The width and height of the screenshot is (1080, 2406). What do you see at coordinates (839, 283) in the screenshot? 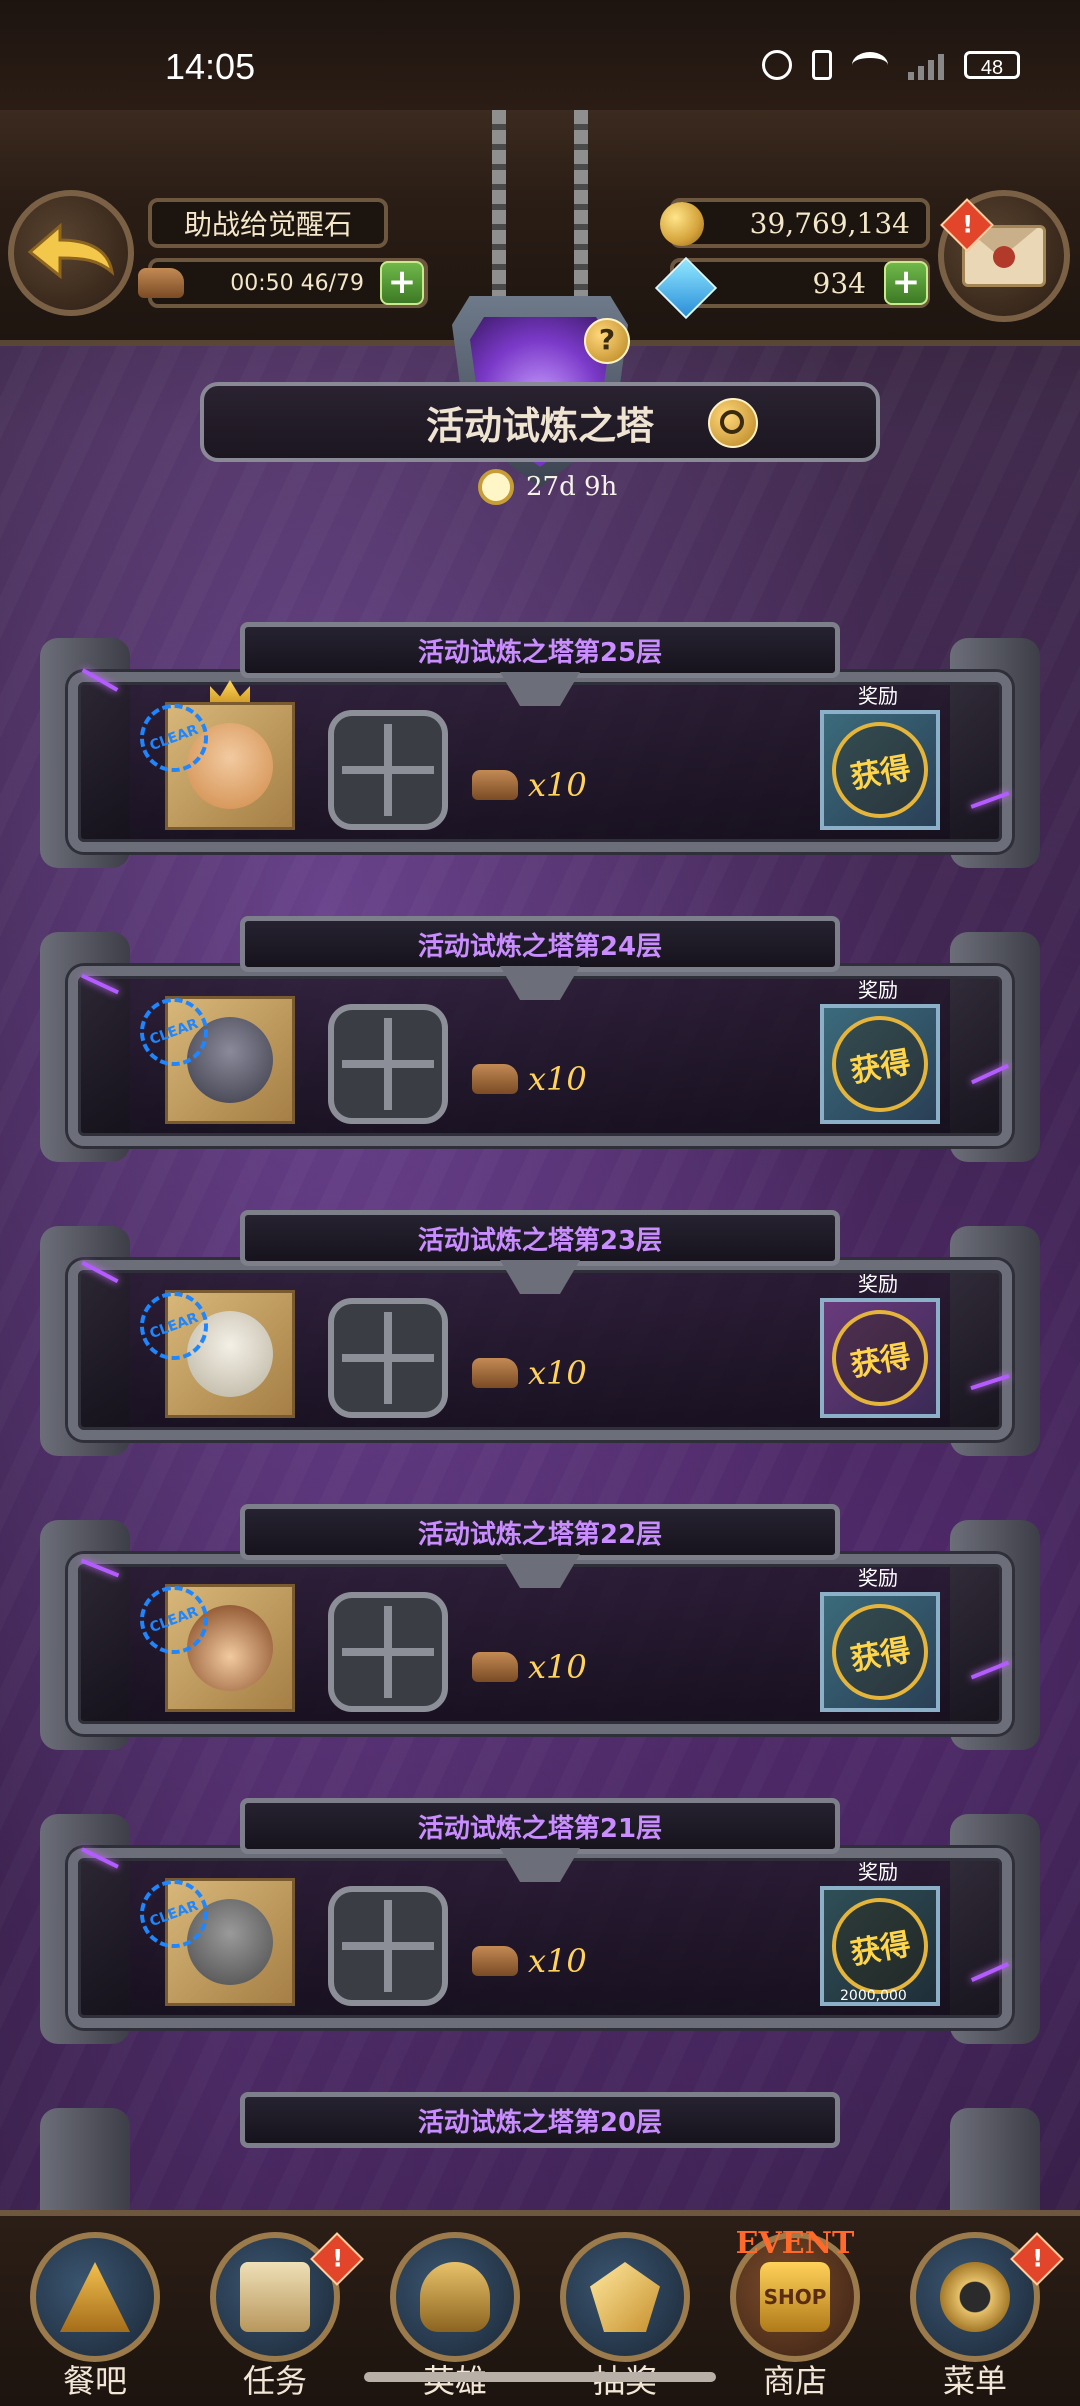
I see `gem-value: 934` at bounding box center [839, 283].